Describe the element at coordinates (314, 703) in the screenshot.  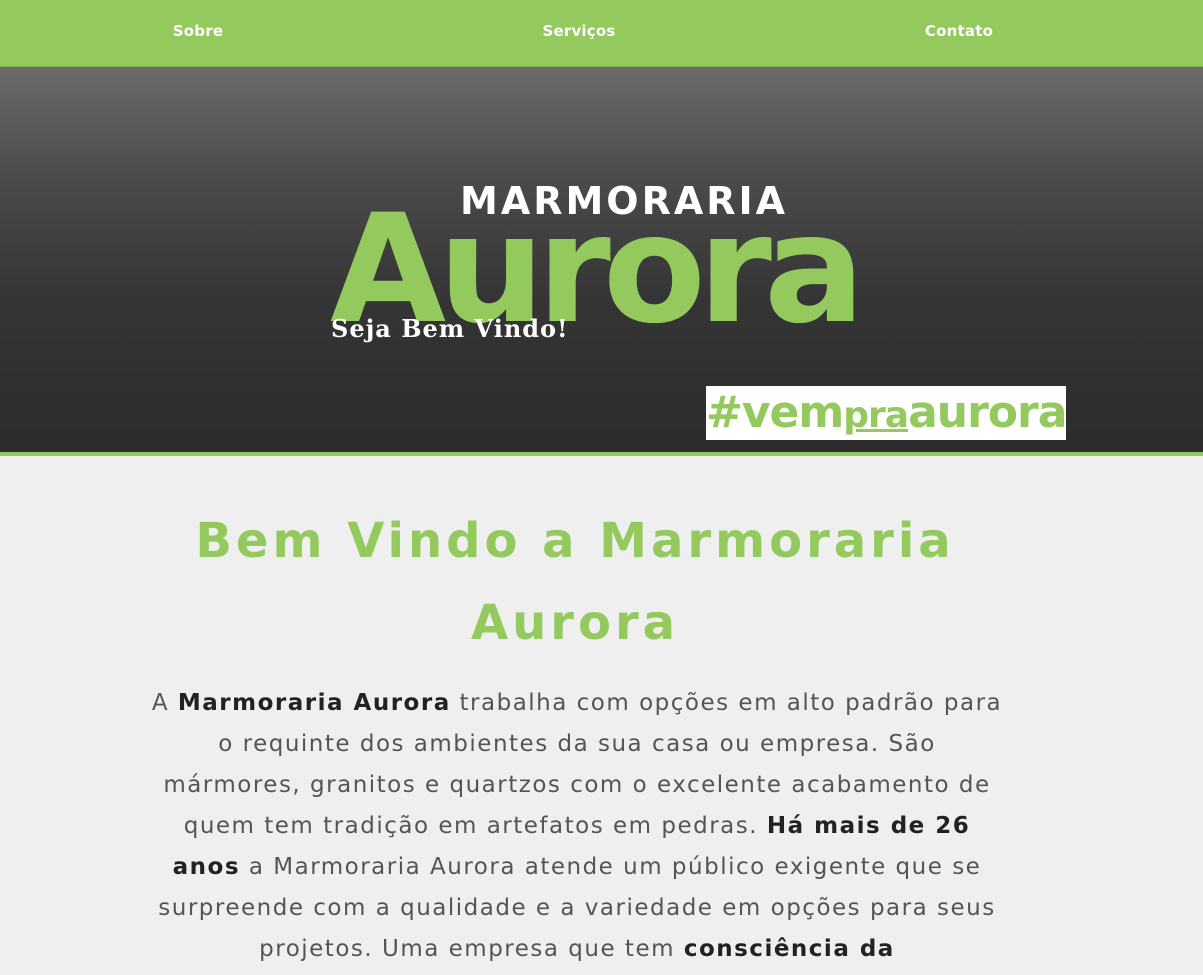
I see `para-bold-1: Marmoraria Aurora` at that location.